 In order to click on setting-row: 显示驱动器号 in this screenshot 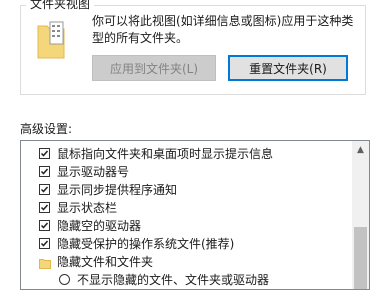, I will do `click(183, 172)`.